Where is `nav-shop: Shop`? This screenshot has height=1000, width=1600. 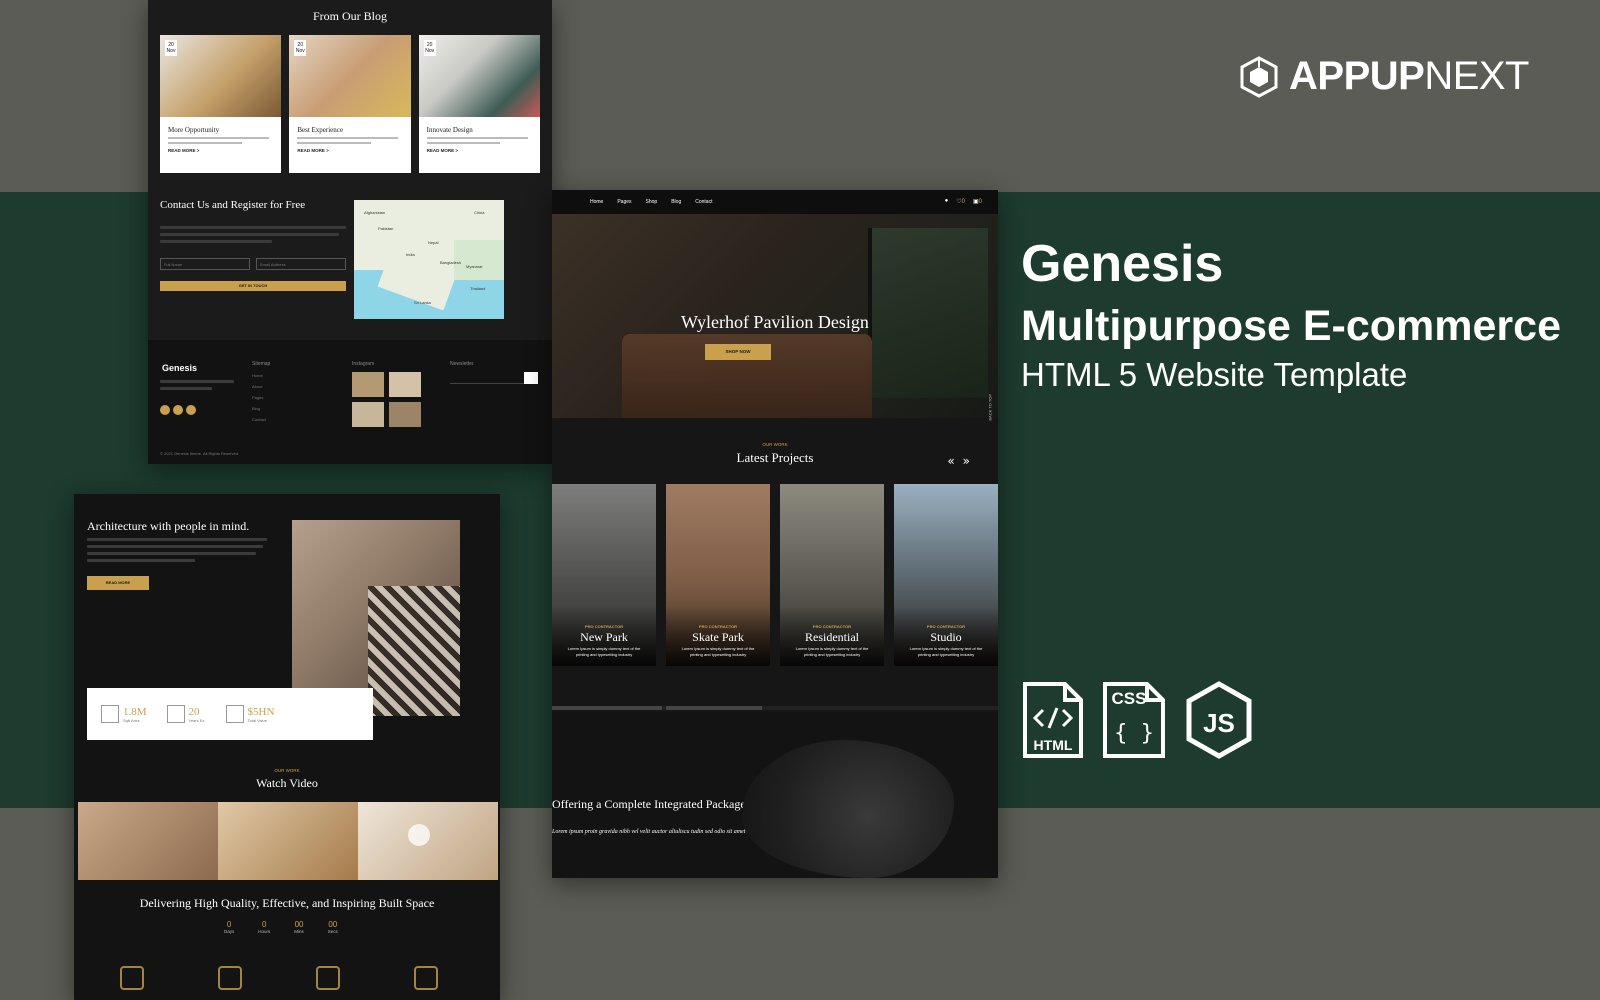 nav-shop: Shop is located at coordinates (652, 202).